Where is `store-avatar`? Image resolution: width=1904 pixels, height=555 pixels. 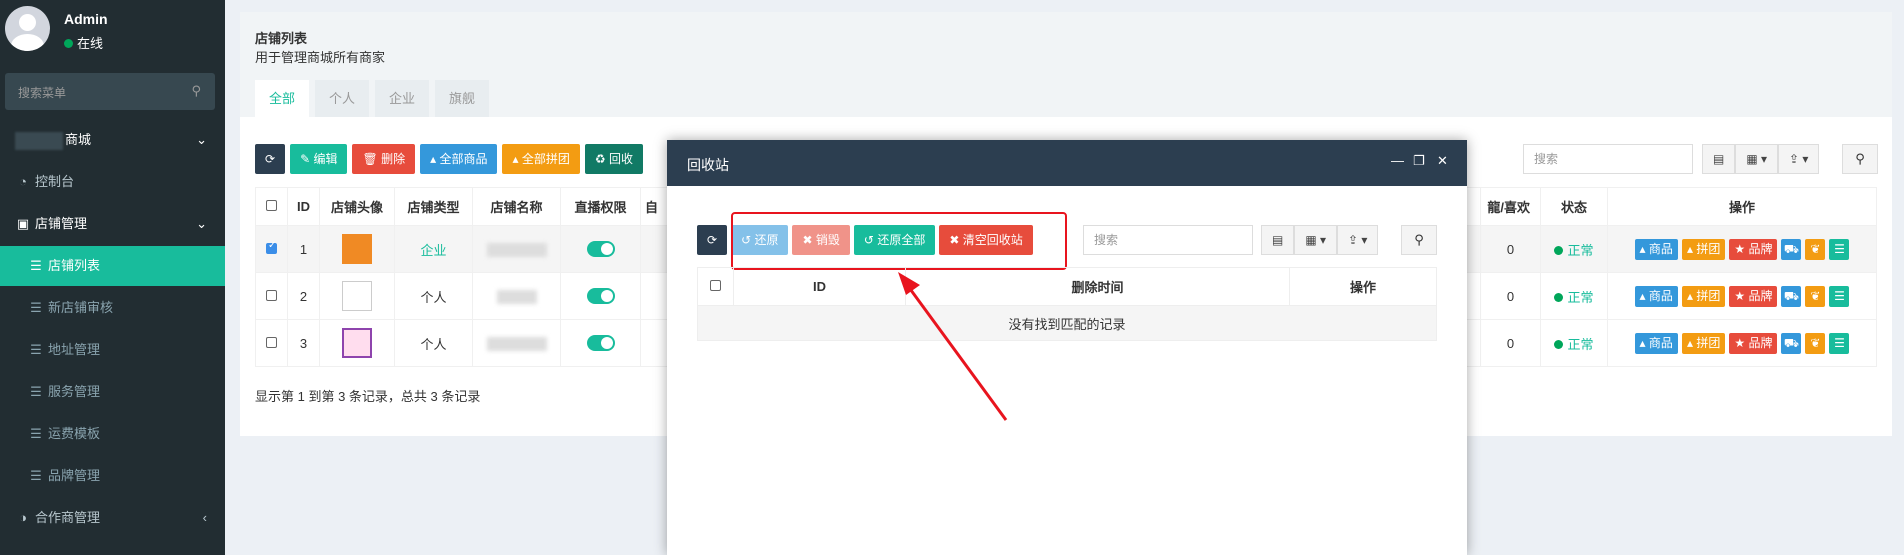
store-avatar is located at coordinates (357, 343).